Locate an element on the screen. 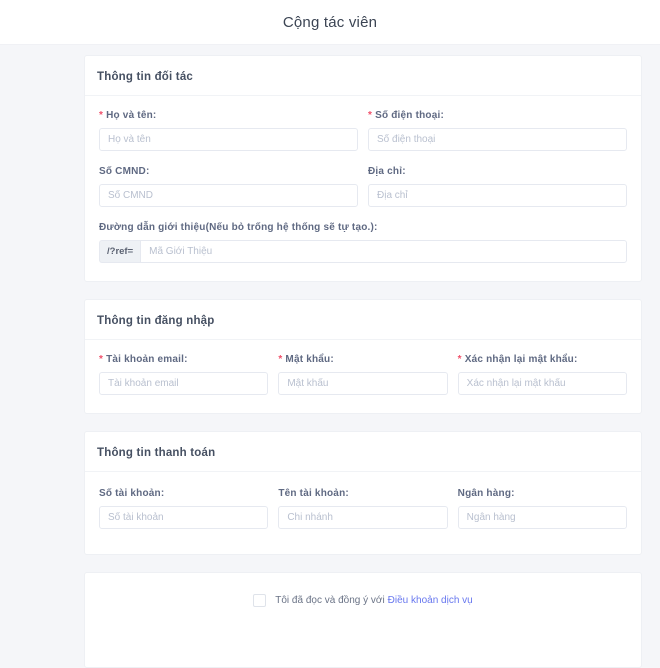 The width and height of the screenshot is (660, 668). terms-agree-text: Tôi đã đọc và đồng ý với is located at coordinates (330, 600).